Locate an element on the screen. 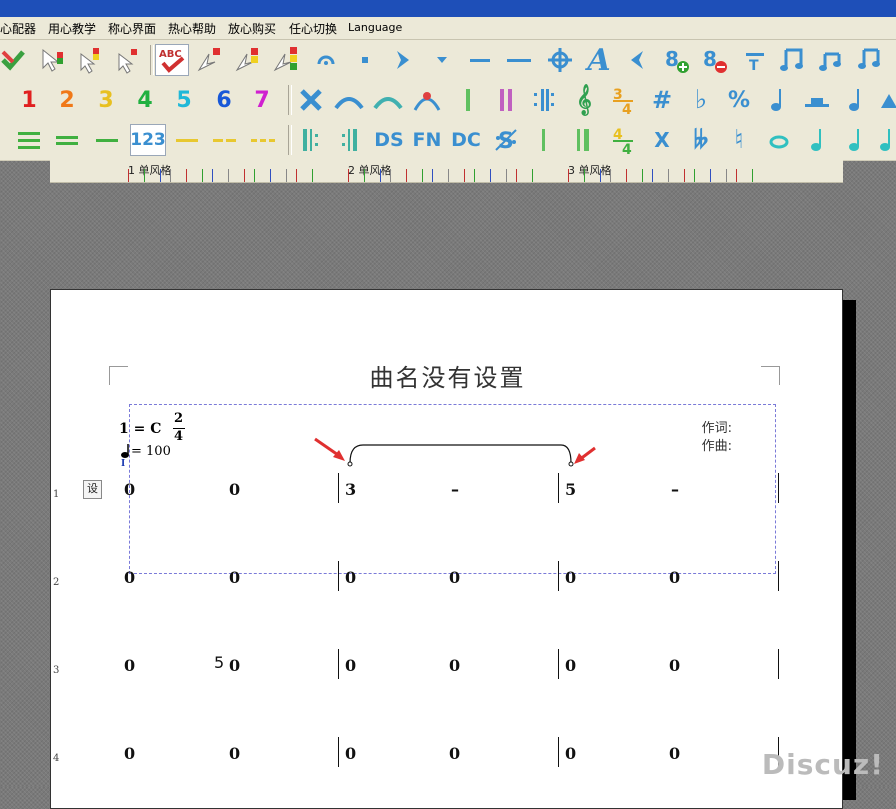 This screenshot has height=809, width=896. time-sig-icon: 34 is located at coordinates (623, 100).